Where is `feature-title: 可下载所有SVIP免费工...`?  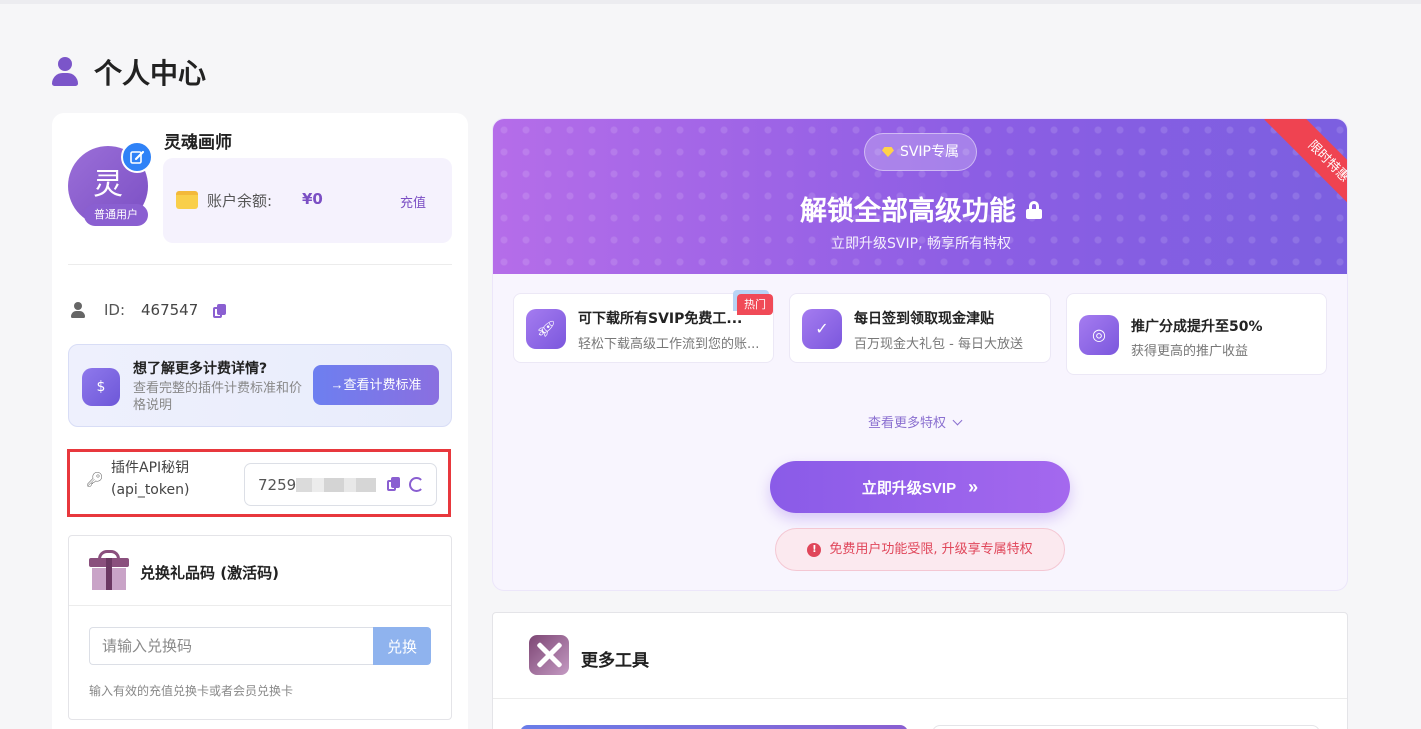
feature-title: 可下载所有SVIP免费工... is located at coordinates (660, 319).